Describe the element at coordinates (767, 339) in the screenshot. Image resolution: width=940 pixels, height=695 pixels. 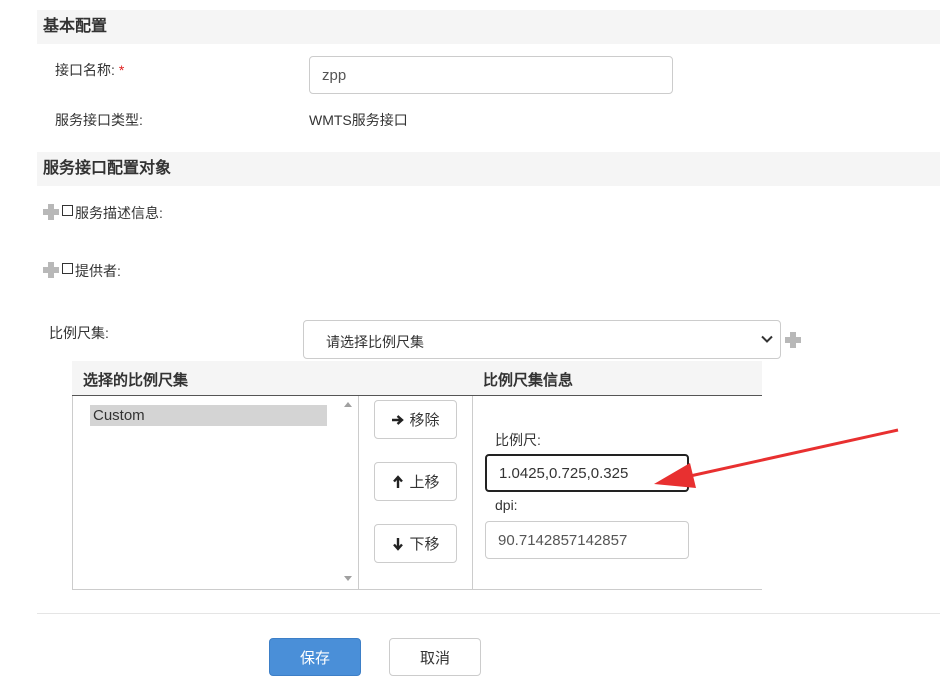
I see `chevron-down-icon` at that location.